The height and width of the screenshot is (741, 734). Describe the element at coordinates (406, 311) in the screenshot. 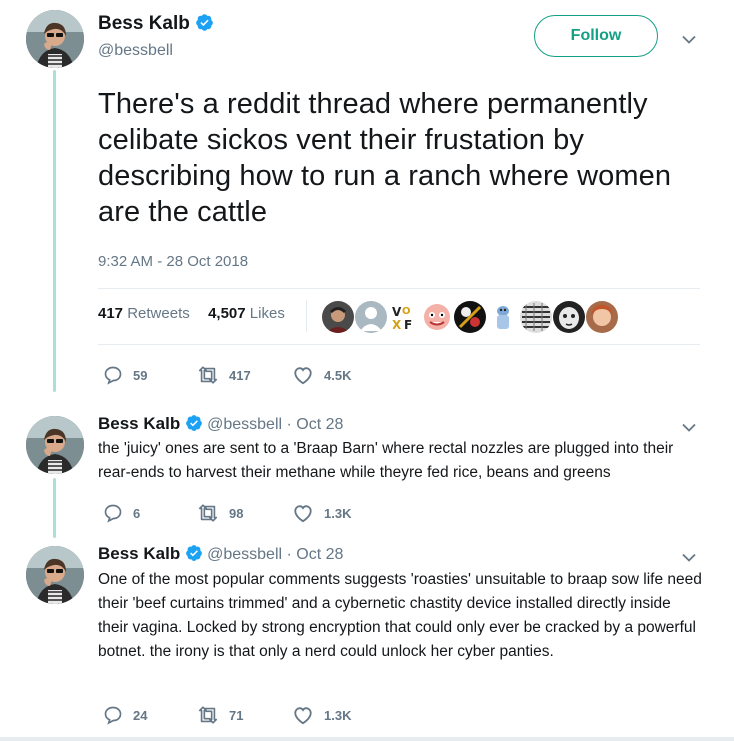

I see `svg-text: O` at that location.